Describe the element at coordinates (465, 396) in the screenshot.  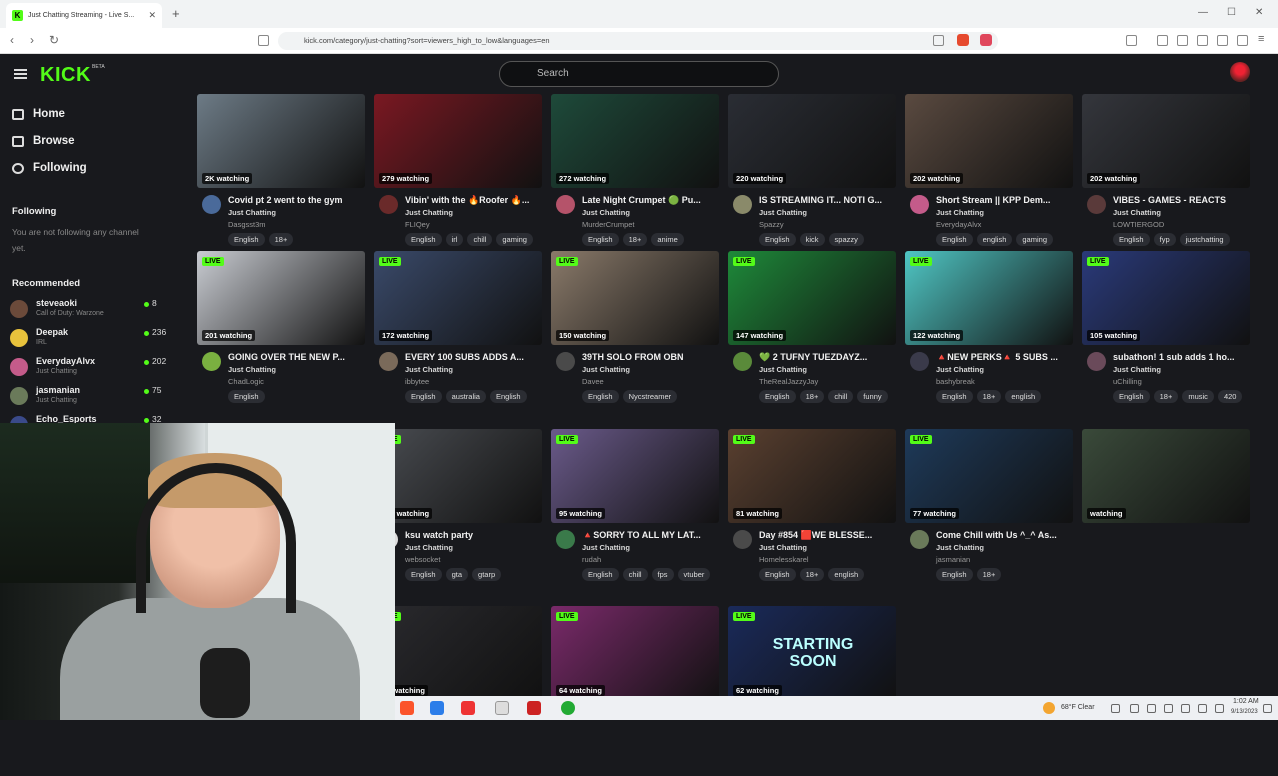
I see `tag-chip: australia` at that location.